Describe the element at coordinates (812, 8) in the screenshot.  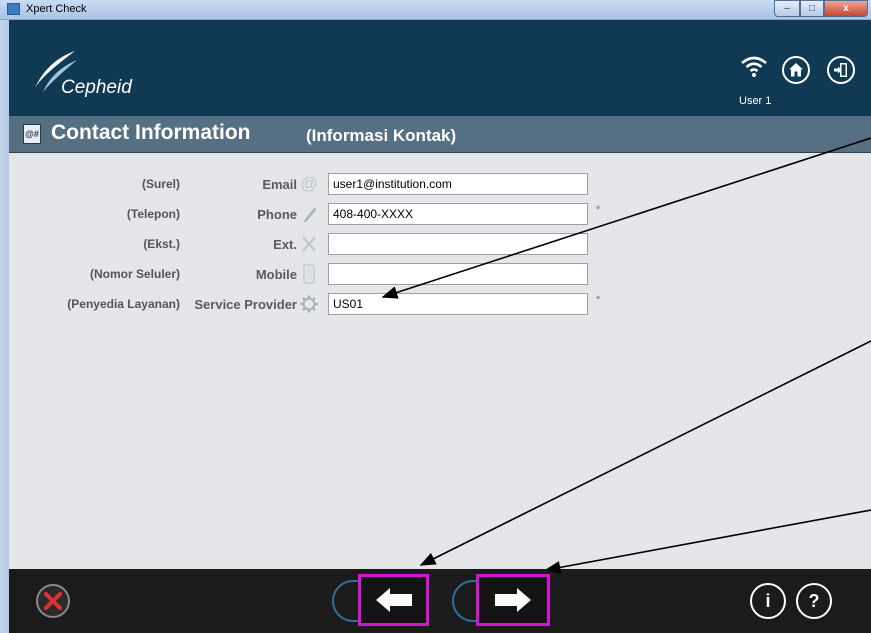
I see `maximize-button: □` at that location.